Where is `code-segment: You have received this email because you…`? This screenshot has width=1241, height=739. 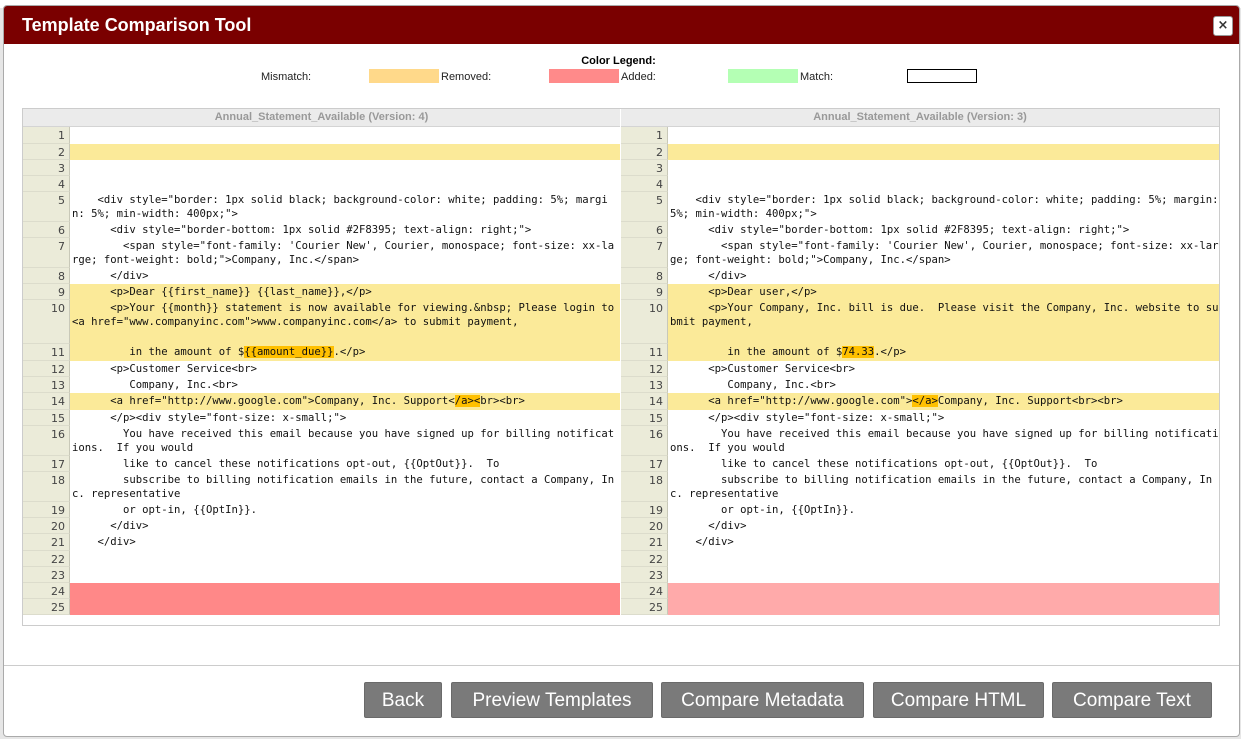 code-segment: You have received this email because you… is located at coordinates (944, 441).